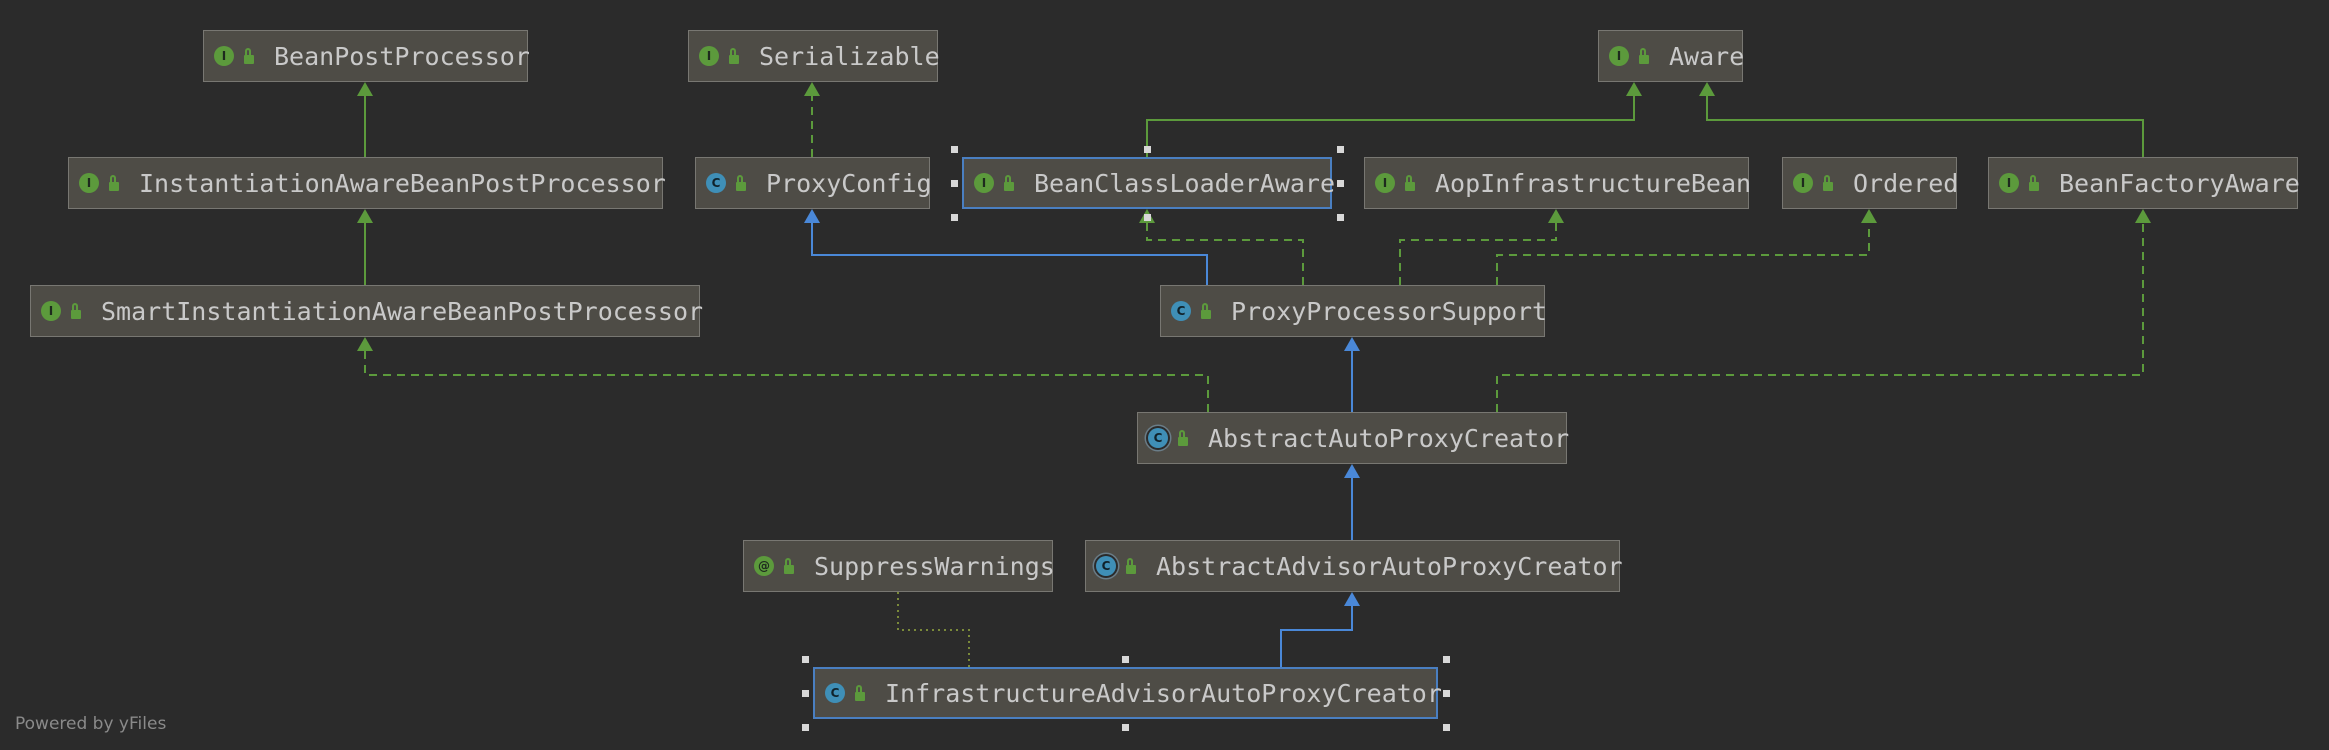 The width and height of the screenshot is (2329, 750). Describe the element at coordinates (1185, 183) in the screenshot. I see `node-label: BeanClassLoaderAware` at that location.